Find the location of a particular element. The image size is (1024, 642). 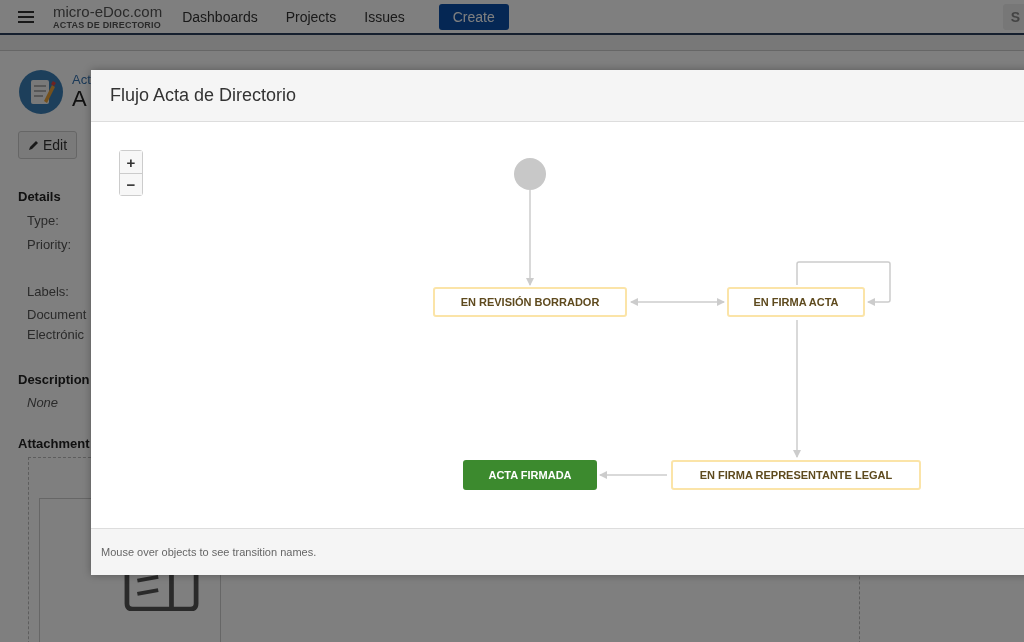

dialog-title: Flujo Acta de Directorio is located at coordinates (203, 95).